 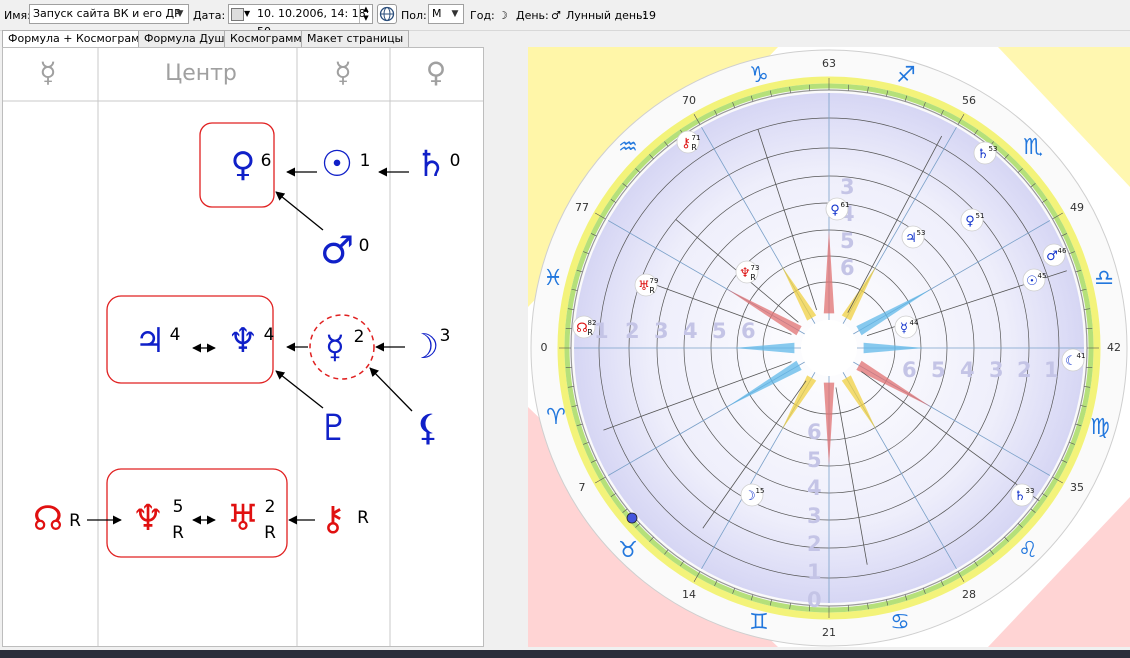 I want to click on degree-label: 21, so click(x=829, y=632).